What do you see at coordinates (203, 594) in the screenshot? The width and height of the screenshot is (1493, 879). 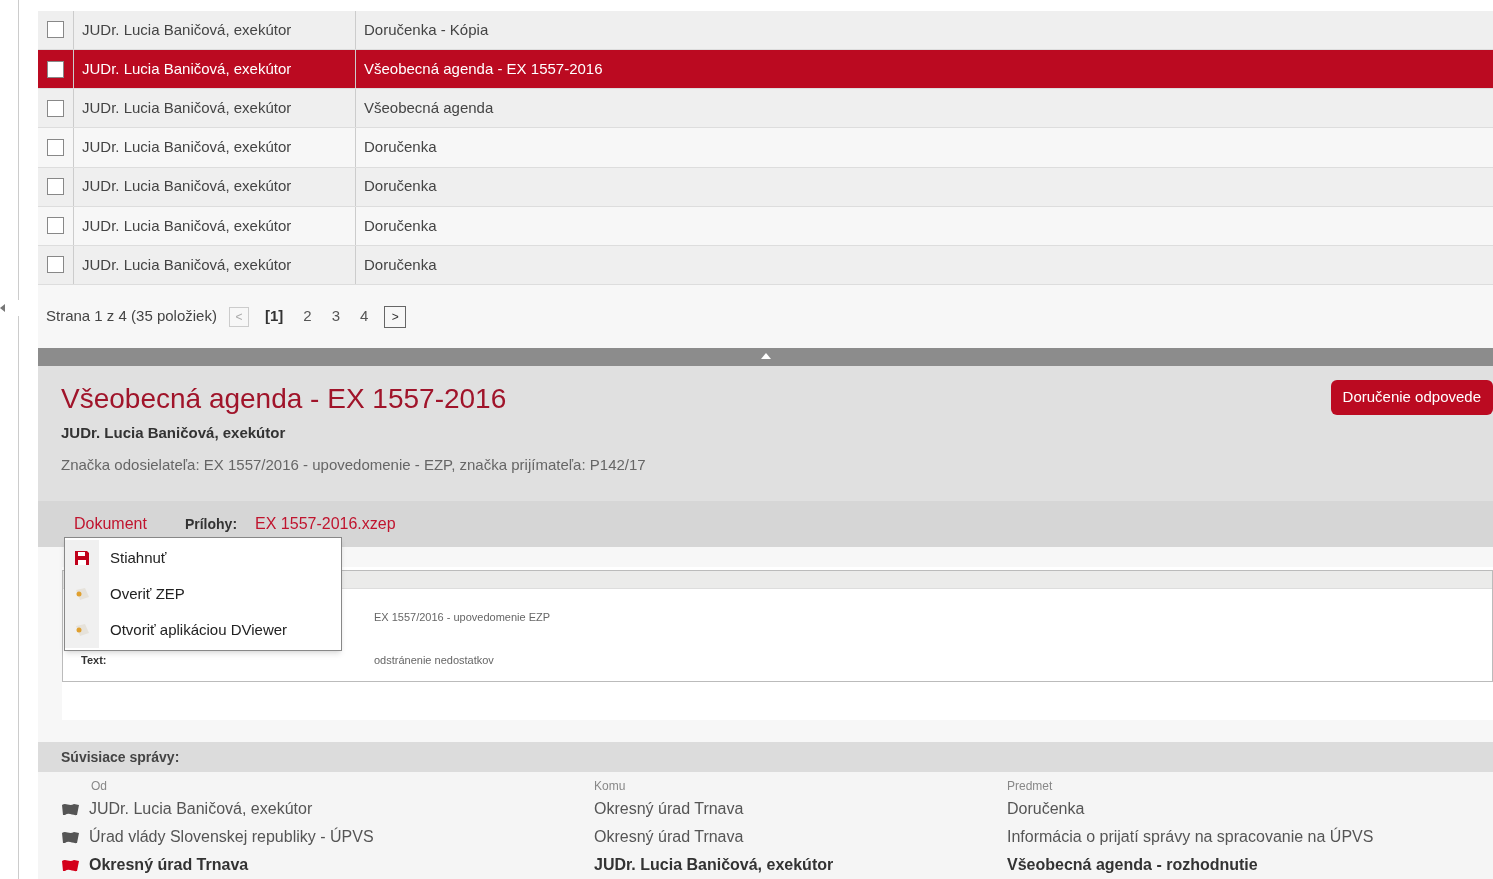 I see `menu-item: Overiť ZEP` at bounding box center [203, 594].